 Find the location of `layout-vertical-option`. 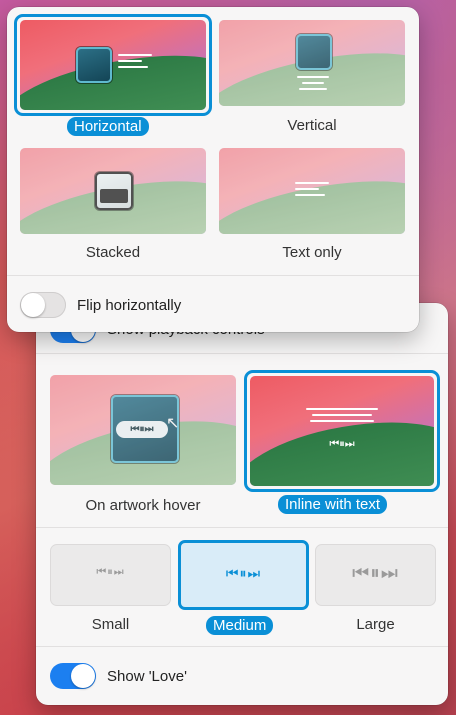

layout-vertical-option is located at coordinates (312, 63).